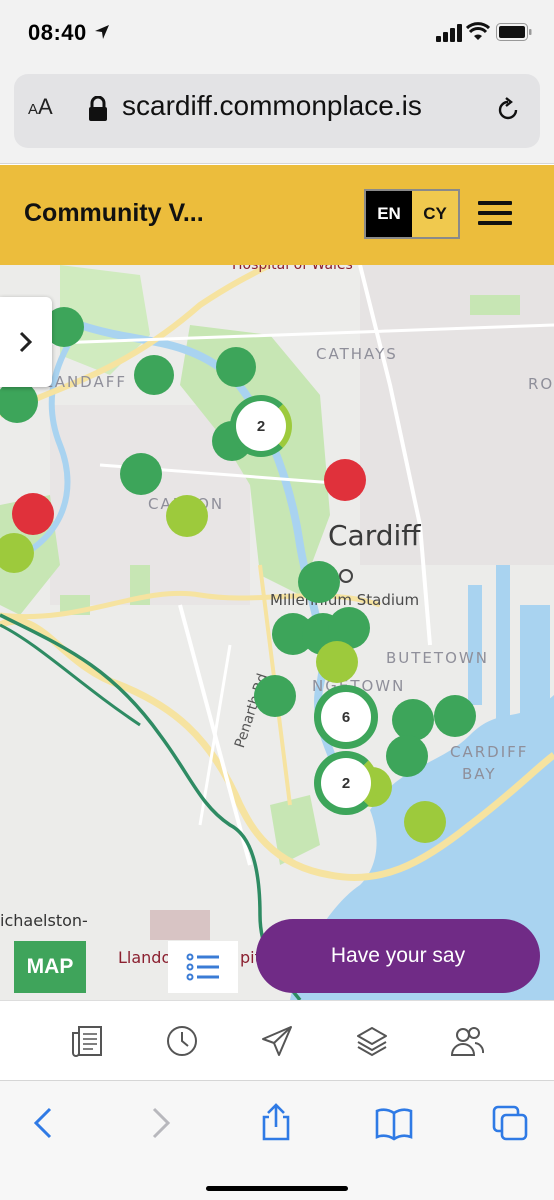  I want to click on forward-icon, so click(160, 1123).